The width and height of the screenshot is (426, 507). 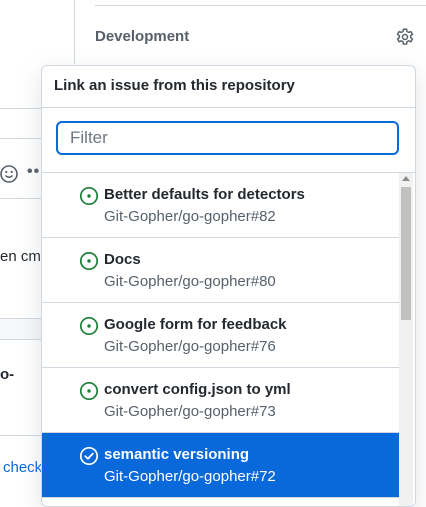 I want to click on issue-ref: Git-Gopher/go-gopher#80, so click(x=190, y=281).